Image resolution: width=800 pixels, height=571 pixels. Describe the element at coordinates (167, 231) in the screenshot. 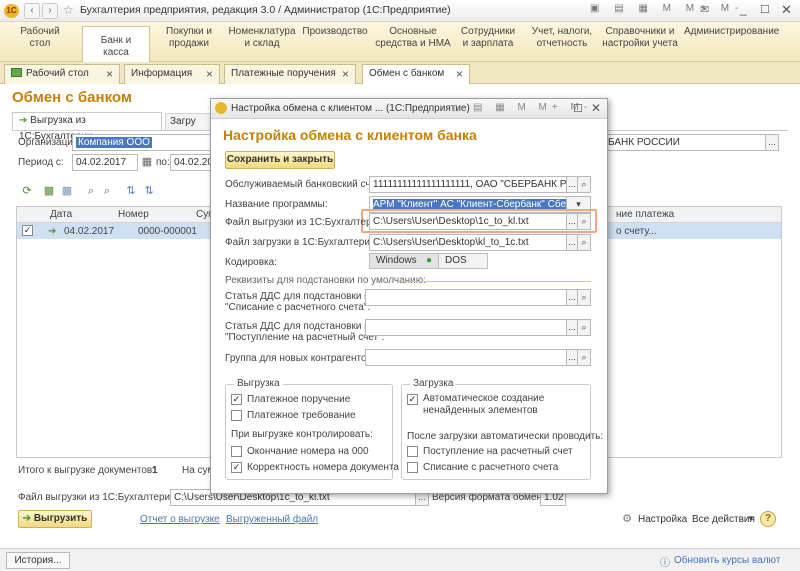

I see `row-number: 0000-000001` at that location.